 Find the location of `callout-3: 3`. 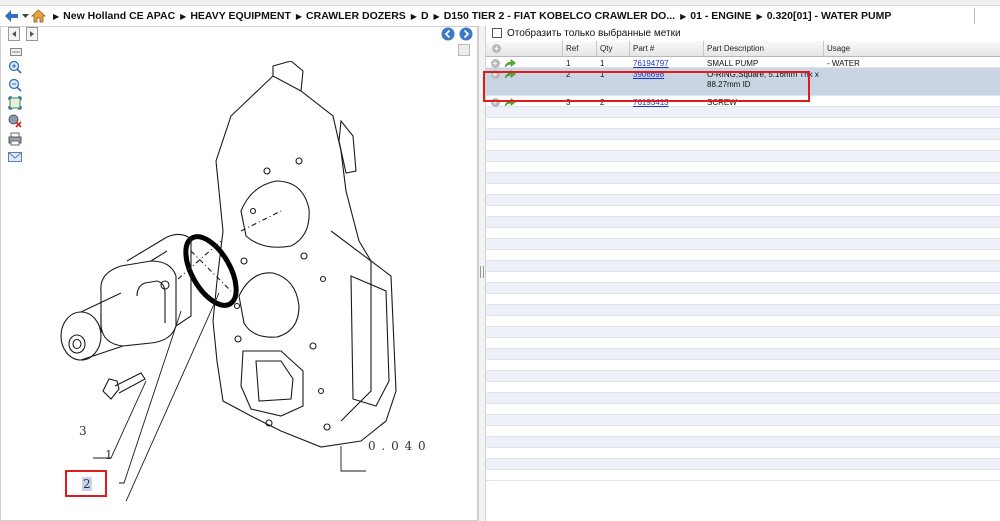

callout-3: 3 is located at coordinates (83, 431).